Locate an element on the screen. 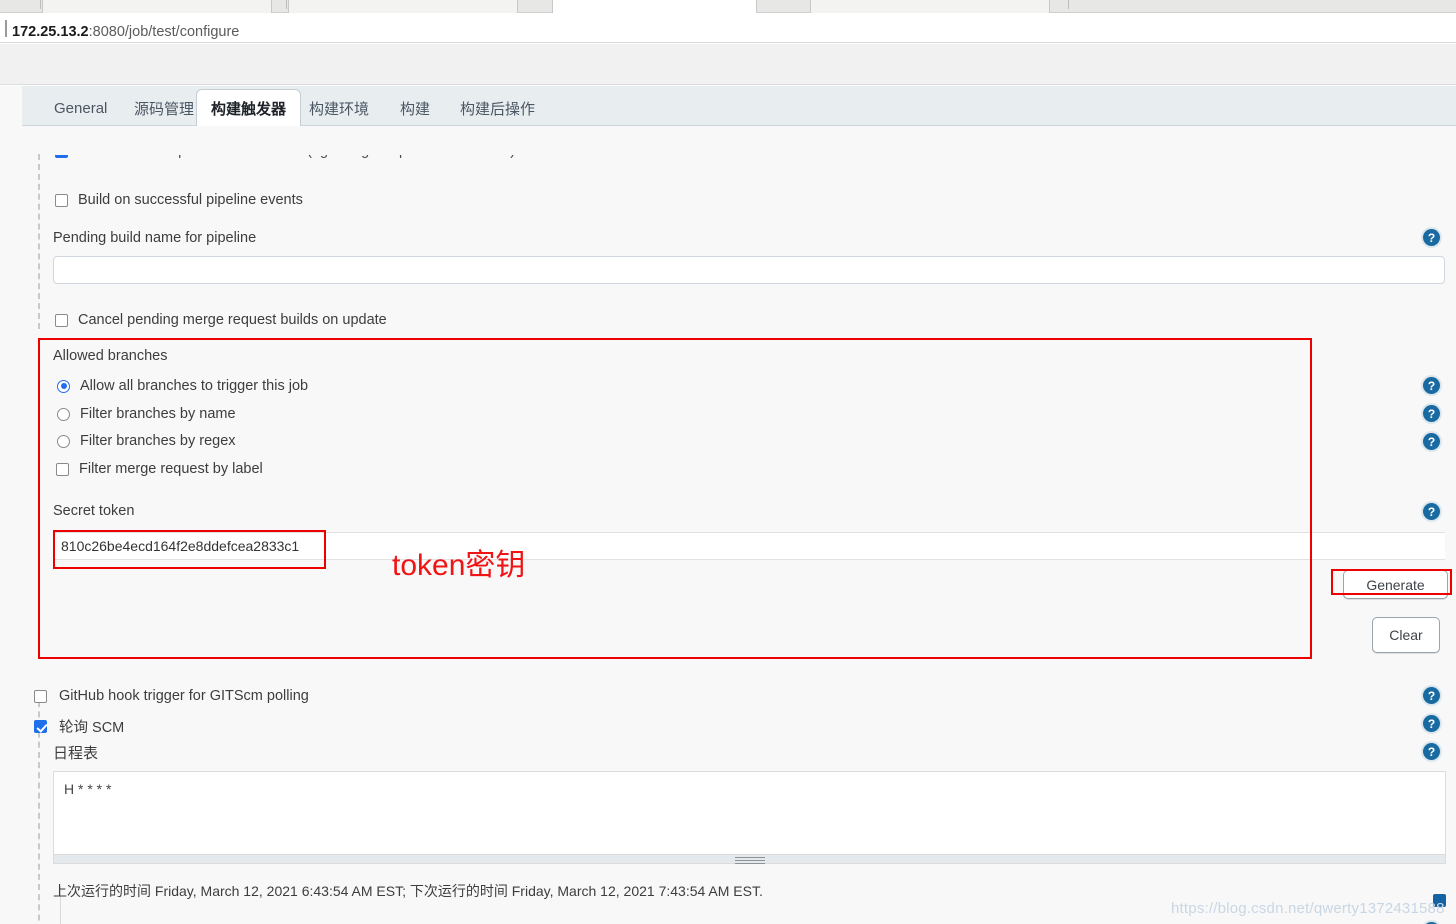 This screenshot has width=1456, height=924. section-guide-line is located at coordinates (39, 241).